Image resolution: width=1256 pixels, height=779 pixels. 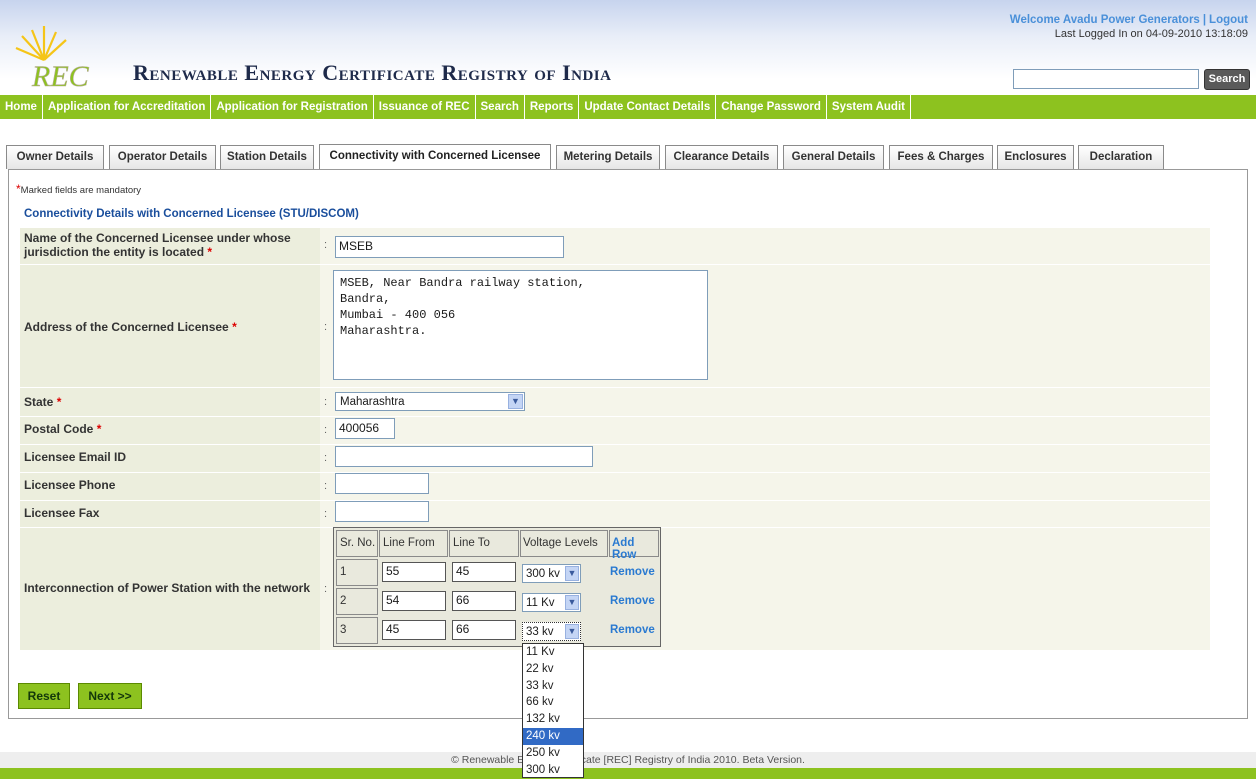 What do you see at coordinates (543, 574) in the screenshot?
I see `voltage-select-value: 300 kv` at bounding box center [543, 574].